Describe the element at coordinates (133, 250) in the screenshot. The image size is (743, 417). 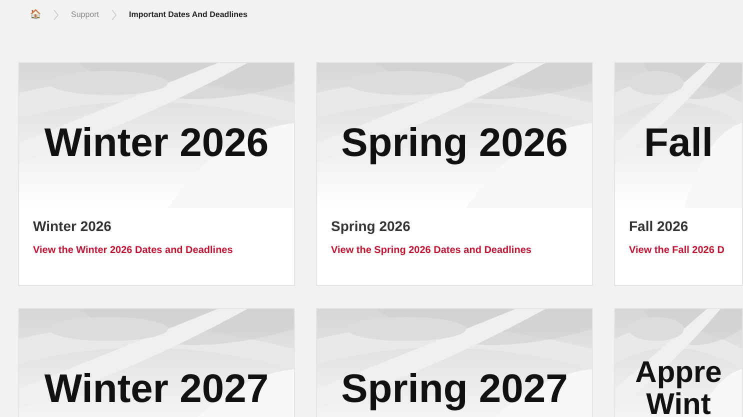
I see `dates-link: View the Winter 2026 Dates and Deadlines` at that location.